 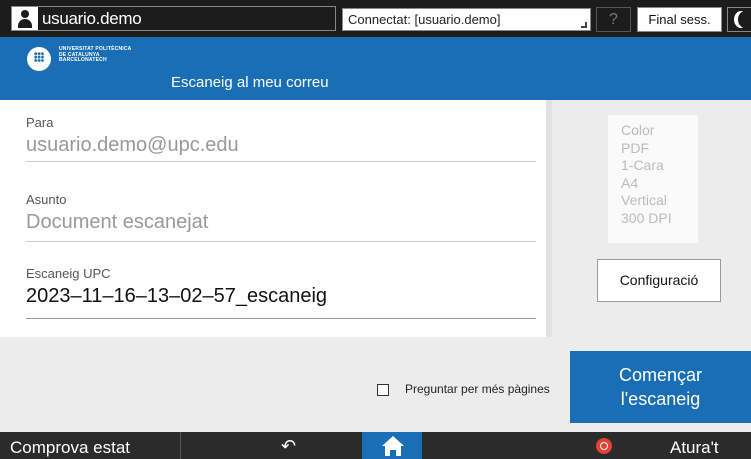 What do you see at coordinates (638, 130) in the screenshot?
I see `setting-color-mode: Color` at bounding box center [638, 130].